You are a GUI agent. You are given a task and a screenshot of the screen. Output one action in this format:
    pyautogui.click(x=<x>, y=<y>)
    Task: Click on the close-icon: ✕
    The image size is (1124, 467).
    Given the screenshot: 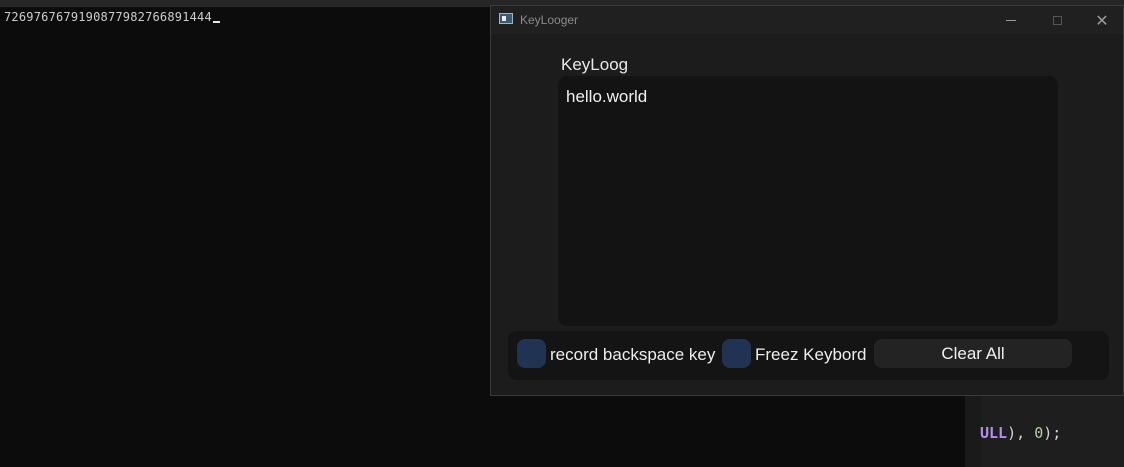 What is the action you would take?
    pyautogui.click(x=1102, y=20)
    